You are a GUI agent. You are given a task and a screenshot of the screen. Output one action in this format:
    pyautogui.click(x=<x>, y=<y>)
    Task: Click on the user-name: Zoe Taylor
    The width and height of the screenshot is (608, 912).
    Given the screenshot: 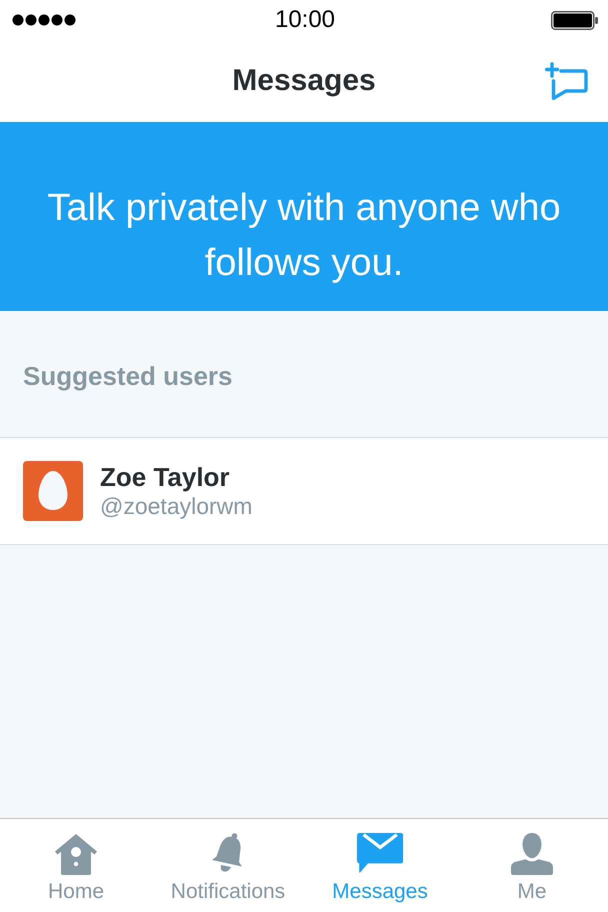 What is the action you would take?
    pyautogui.click(x=165, y=477)
    